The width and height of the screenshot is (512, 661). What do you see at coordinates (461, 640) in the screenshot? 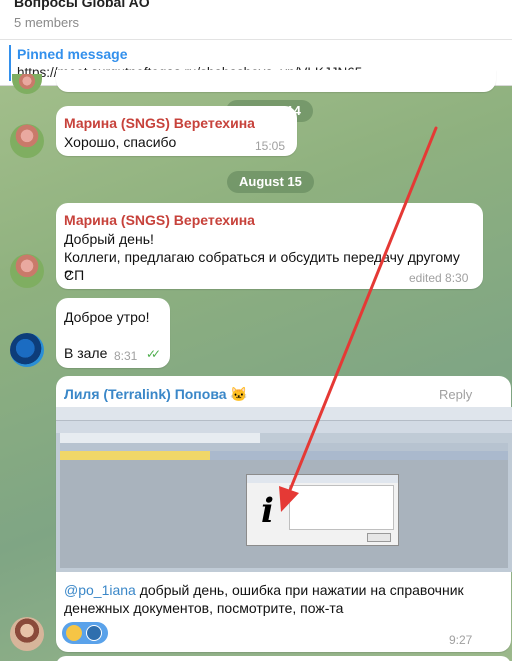
I see `message-time: 9:27` at bounding box center [461, 640].